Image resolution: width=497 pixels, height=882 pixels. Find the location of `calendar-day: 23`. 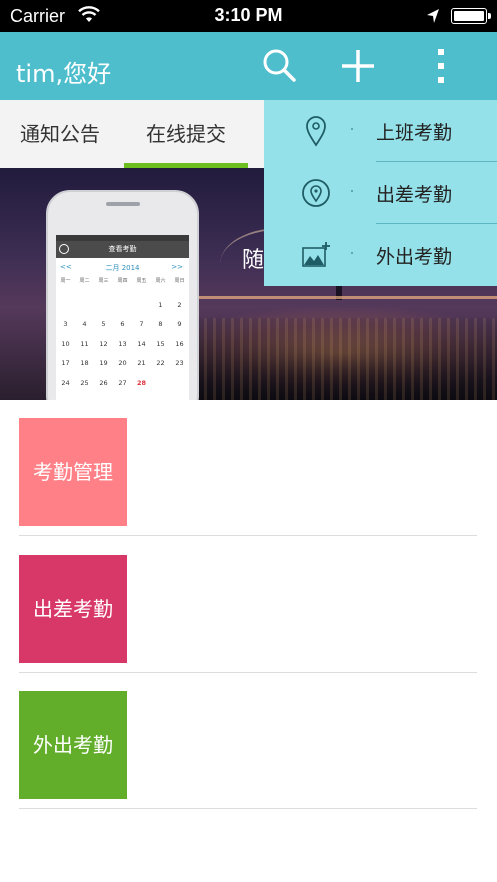

calendar-day: 23 is located at coordinates (179, 363).